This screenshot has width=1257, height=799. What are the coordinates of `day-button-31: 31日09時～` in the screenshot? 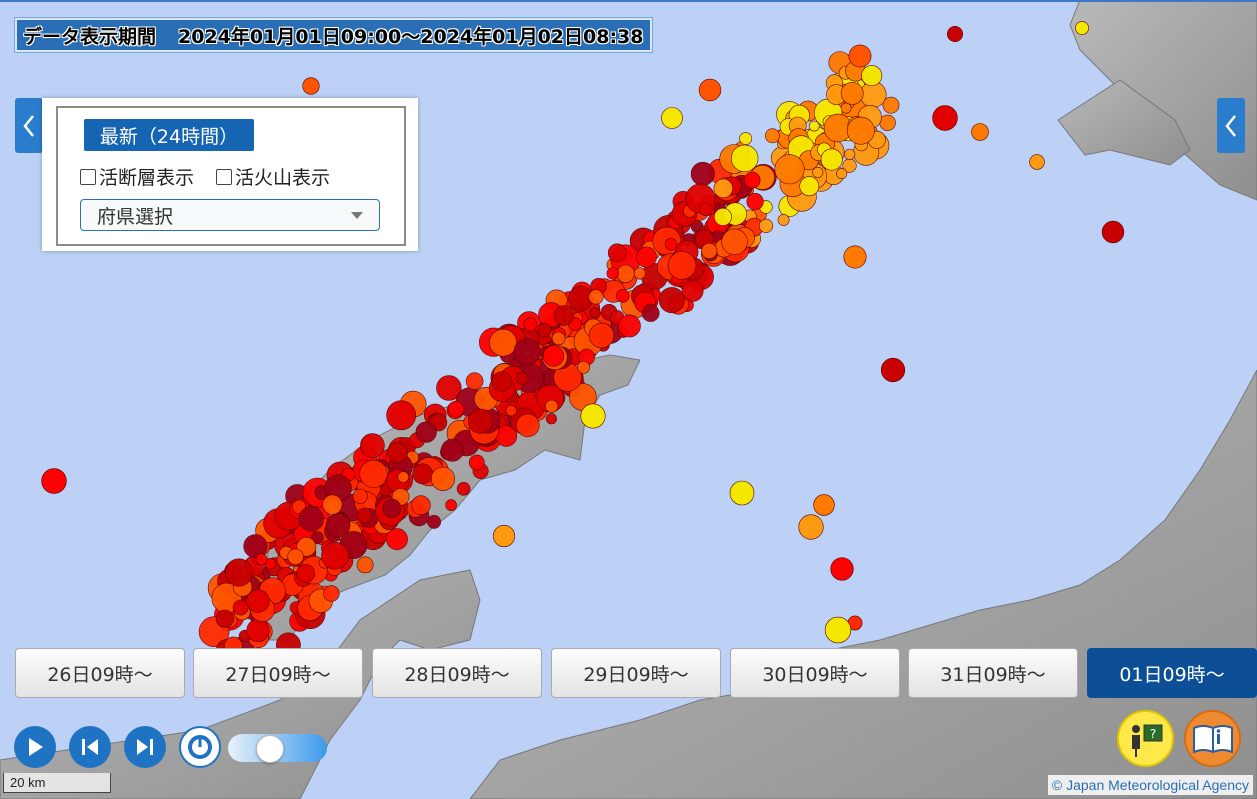 It's located at (993, 673).